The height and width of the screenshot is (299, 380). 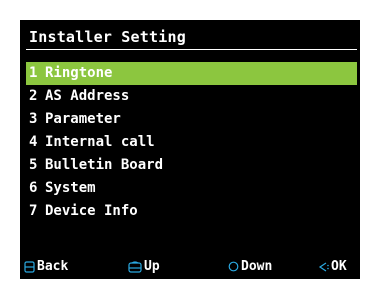 What do you see at coordinates (191, 188) in the screenshot?
I see `menu-item-system: 6 System` at bounding box center [191, 188].